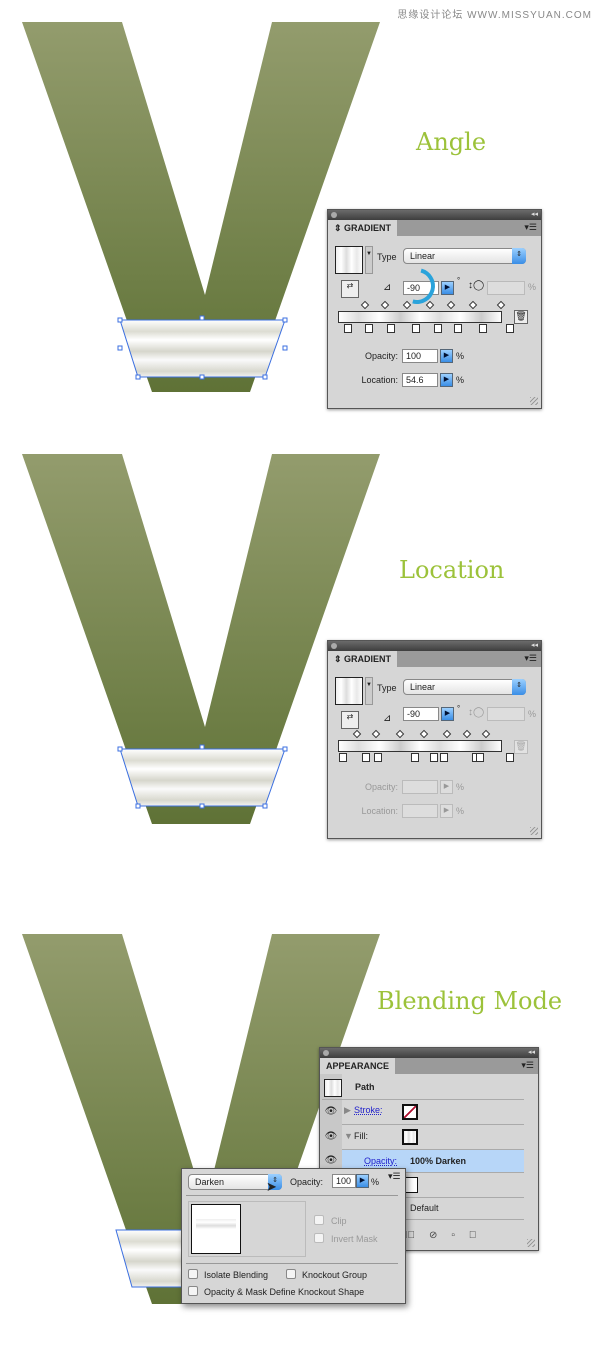  Describe the element at coordinates (433, 1137) in the screenshot. I see `fill-row: ▼ Fill:` at that location.